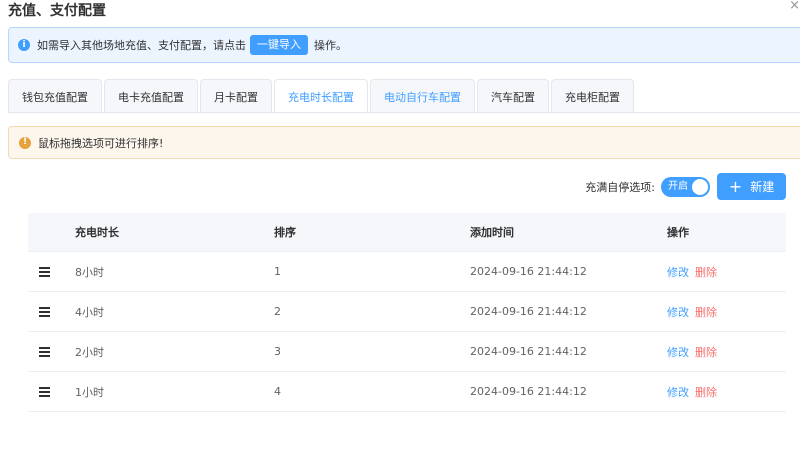 The height and width of the screenshot is (449, 800). Describe the element at coordinates (89, 352) in the screenshot. I see `duration-cell: 2小时` at that location.